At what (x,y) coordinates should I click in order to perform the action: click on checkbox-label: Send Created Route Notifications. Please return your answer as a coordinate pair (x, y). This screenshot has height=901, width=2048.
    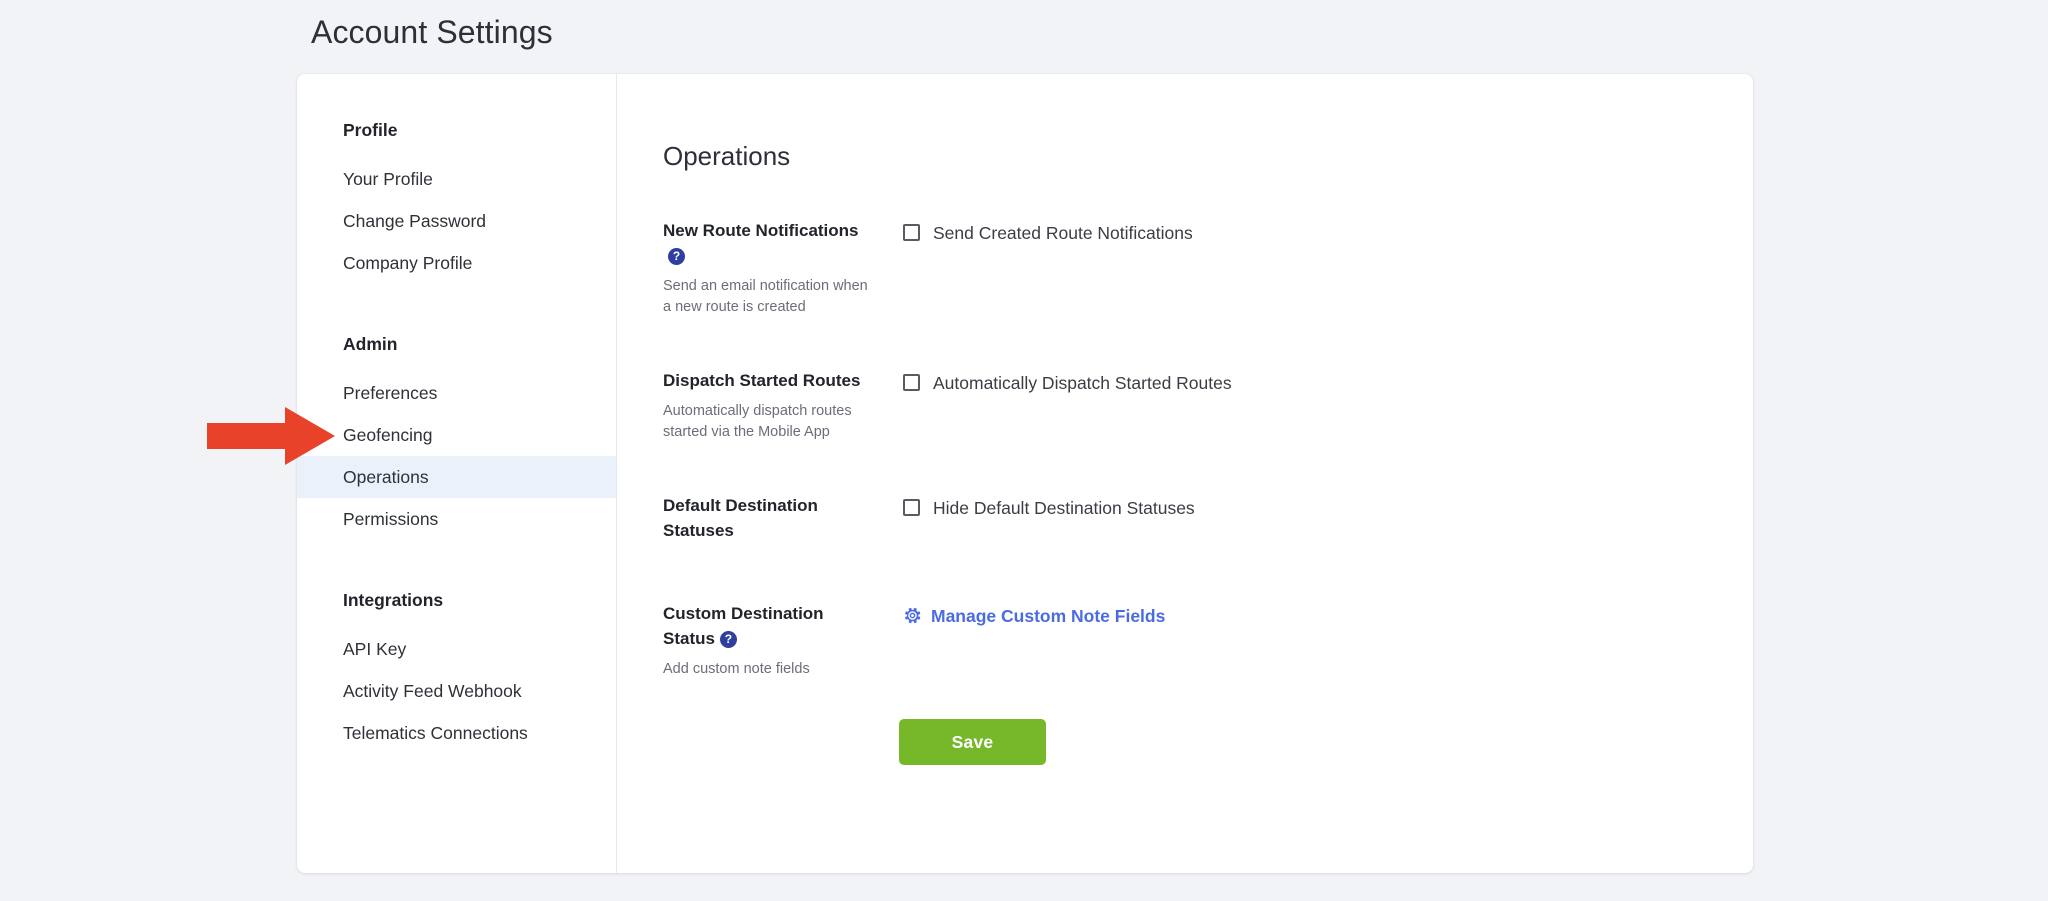
    Looking at the image, I should click on (1063, 232).